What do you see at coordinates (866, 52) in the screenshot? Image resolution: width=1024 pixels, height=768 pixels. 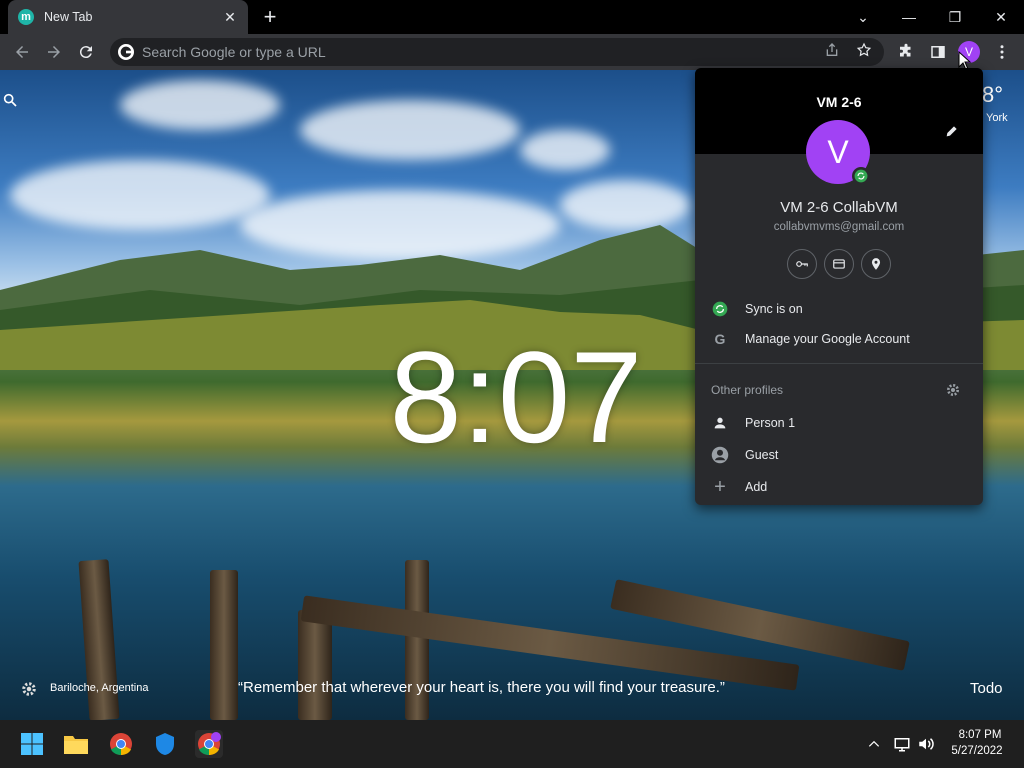 I see `bookmark-star-icon` at bounding box center [866, 52].